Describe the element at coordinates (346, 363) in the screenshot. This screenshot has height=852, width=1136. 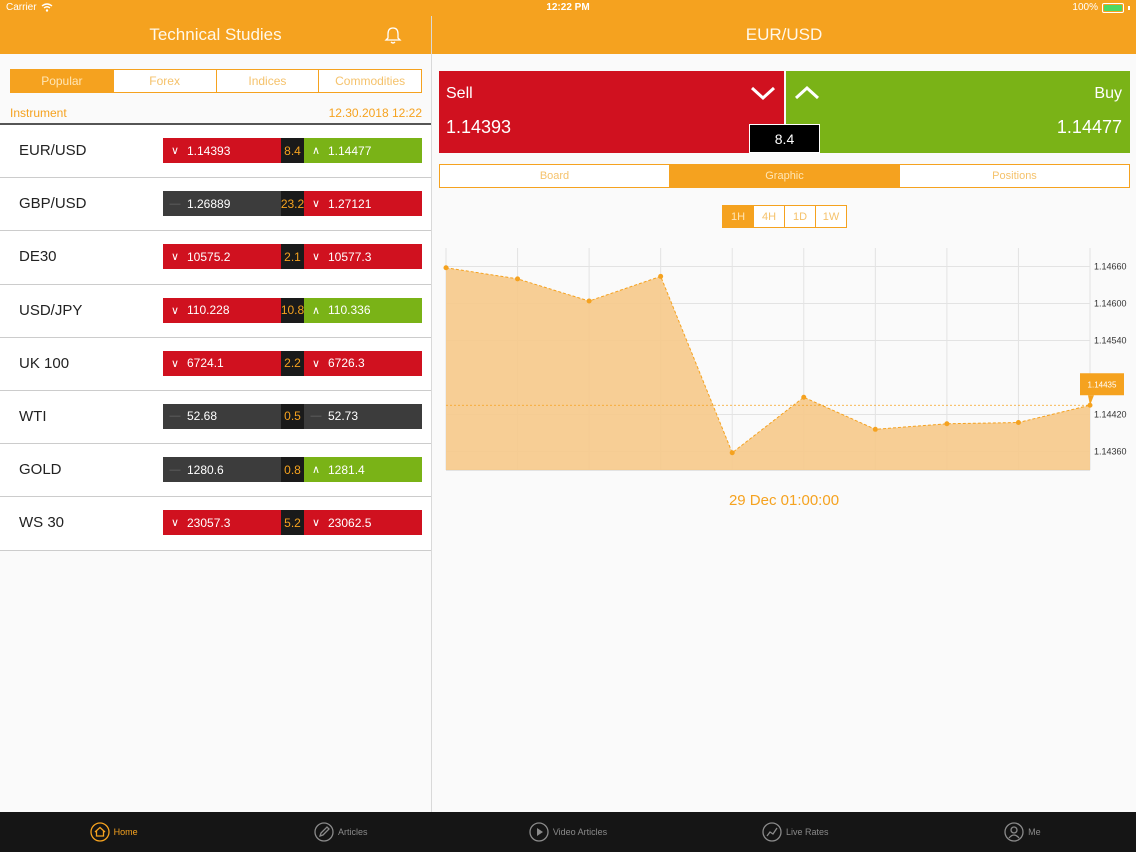
I see `ask-price: 6726.3` at that location.